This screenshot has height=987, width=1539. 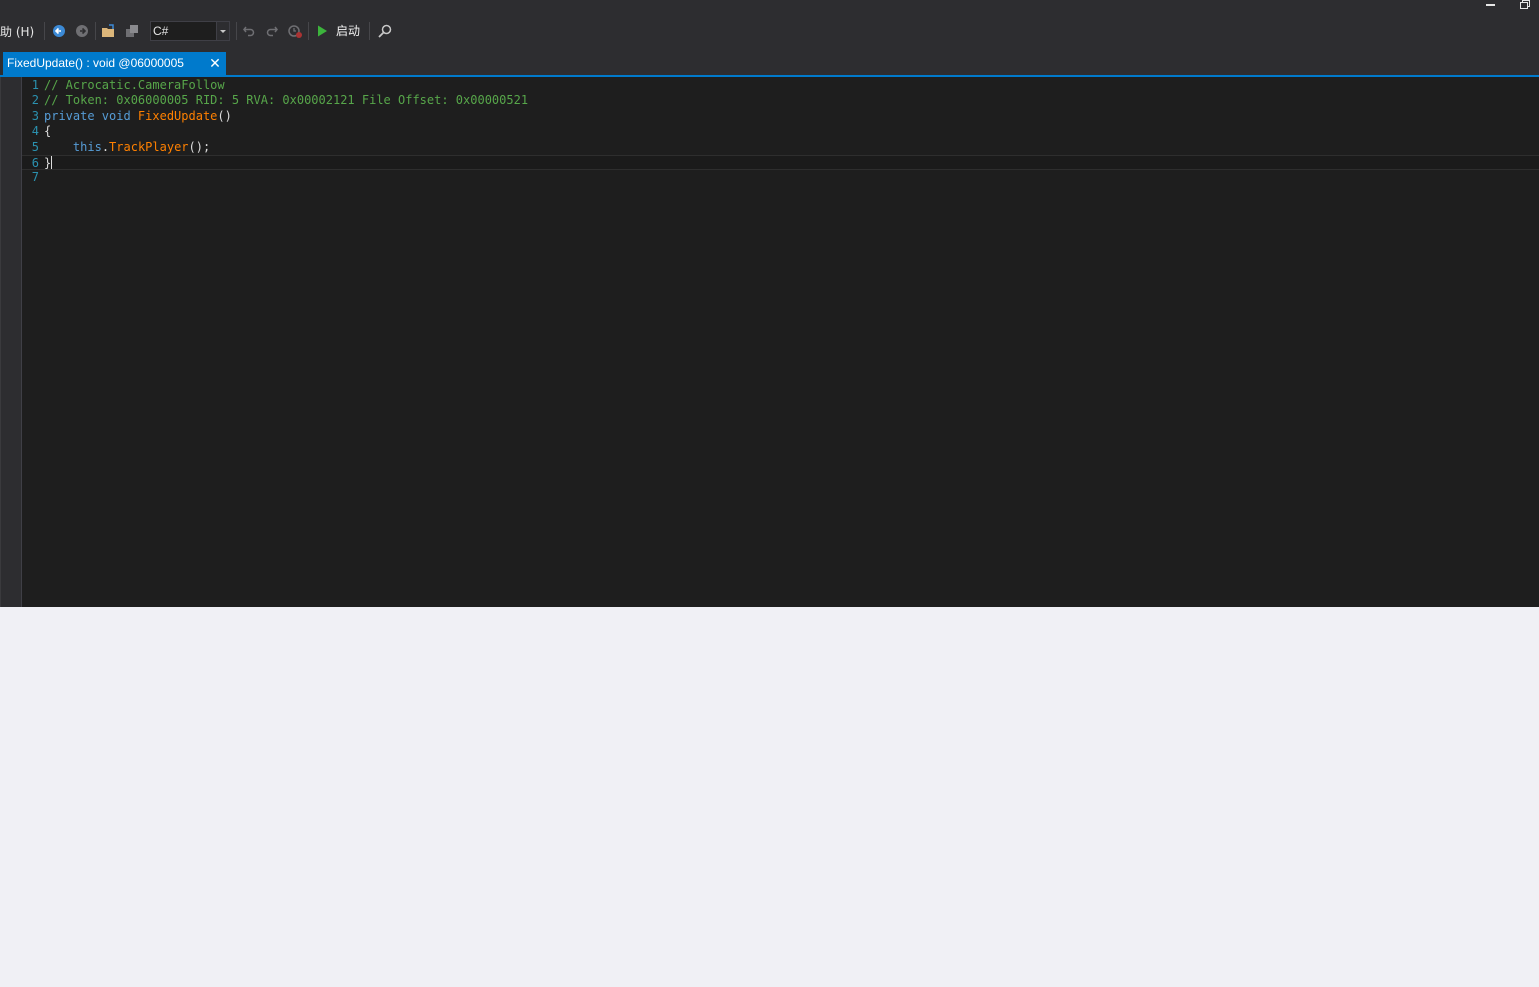 I want to click on line-number: 4, so click(x=35, y=131).